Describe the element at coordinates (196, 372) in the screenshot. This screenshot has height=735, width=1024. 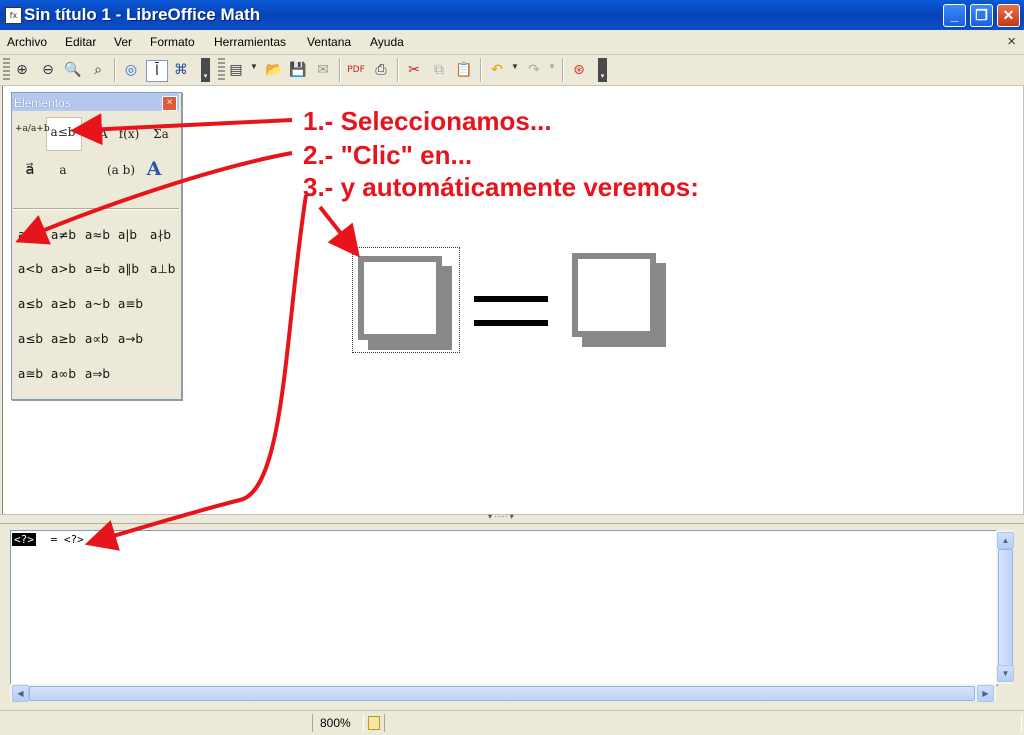
I see `arrow-step3b` at that location.